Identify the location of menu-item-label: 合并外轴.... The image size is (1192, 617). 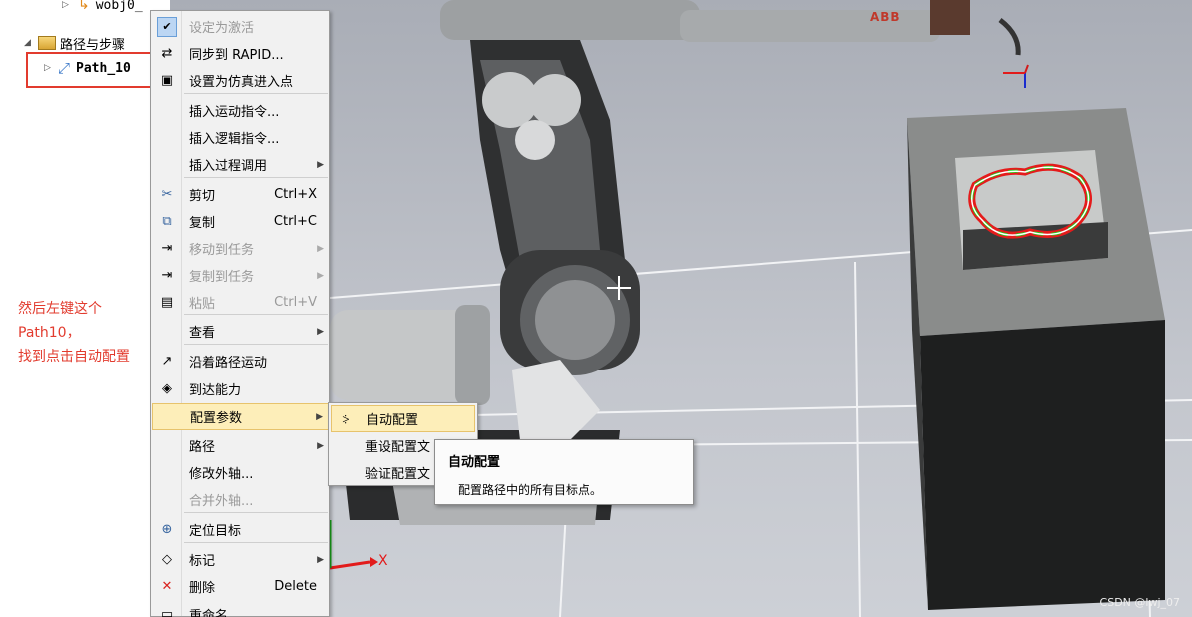
(221, 501).